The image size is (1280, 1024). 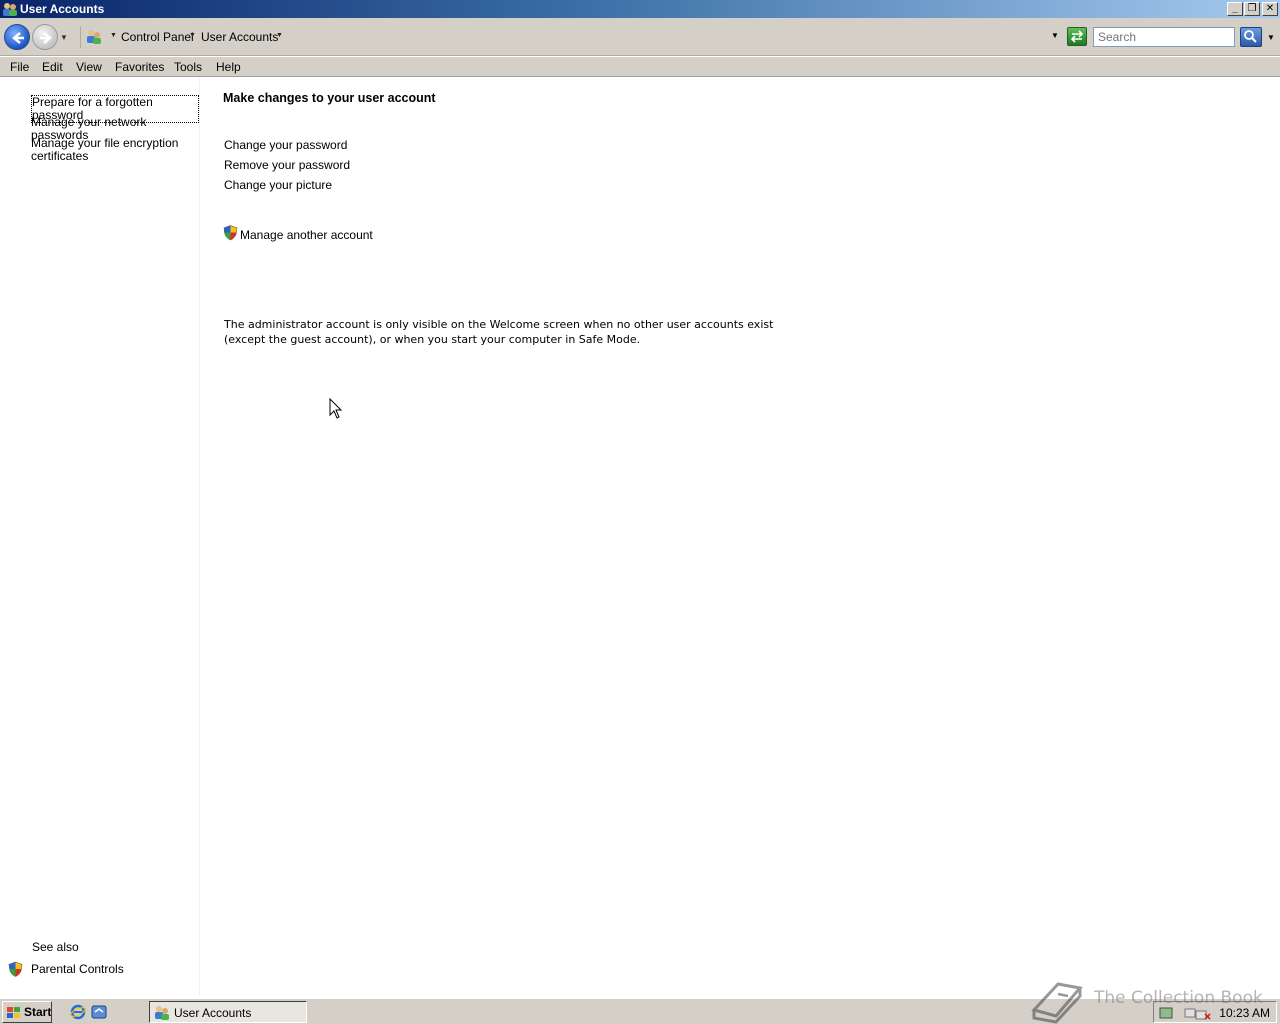 I want to click on address-breadcrumb: ▼ Control Panel ▼ User Accounts ▼, so click(x=572, y=37).